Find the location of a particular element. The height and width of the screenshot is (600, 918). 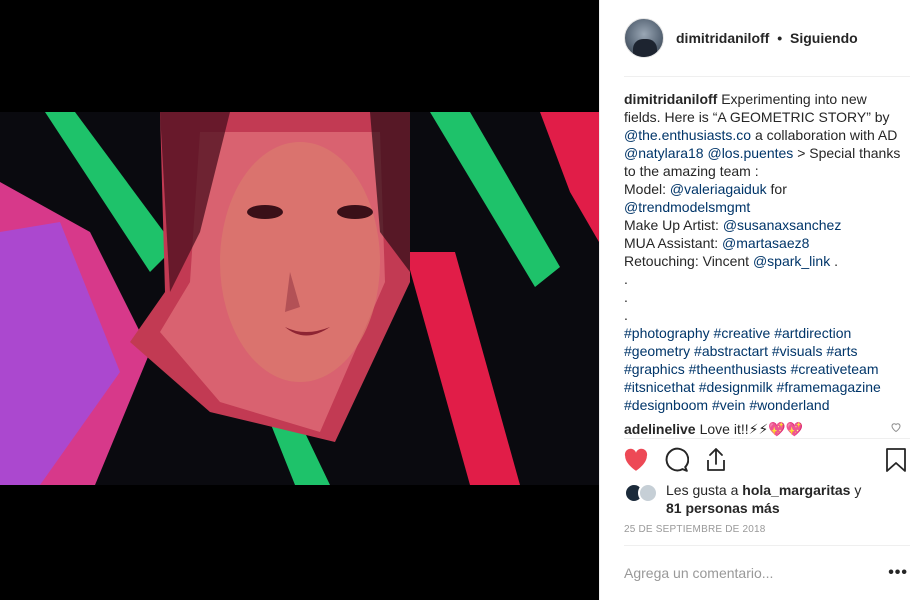

hashtag-link: #graphics is located at coordinates (654, 369).